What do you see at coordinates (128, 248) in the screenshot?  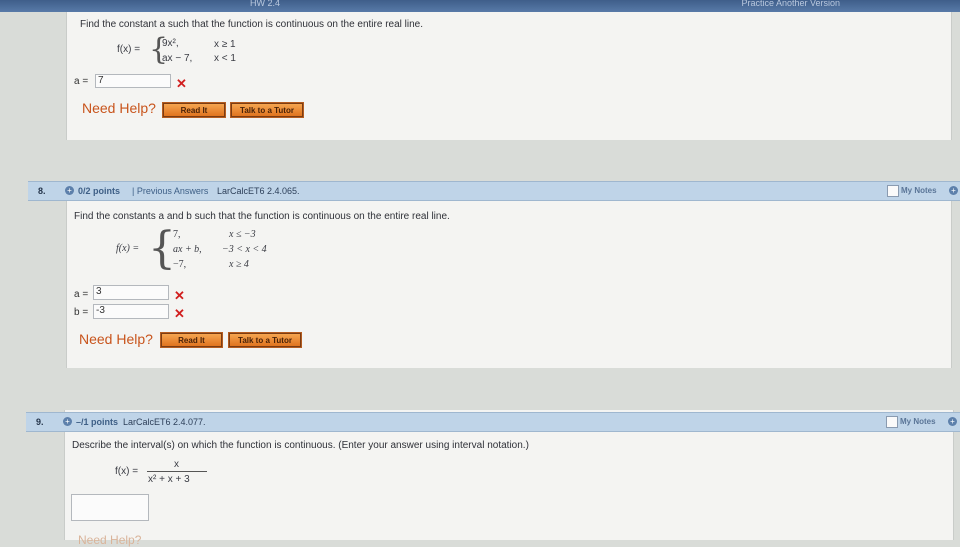 I see `q8-fx-label: f(x) =` at bounding box center [128, 248].